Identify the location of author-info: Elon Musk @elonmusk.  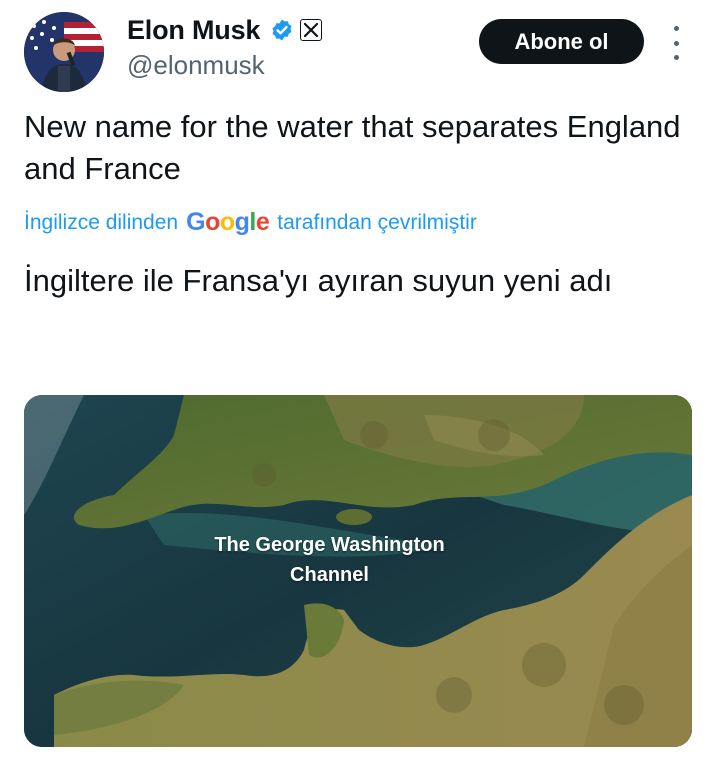
(225, 46).